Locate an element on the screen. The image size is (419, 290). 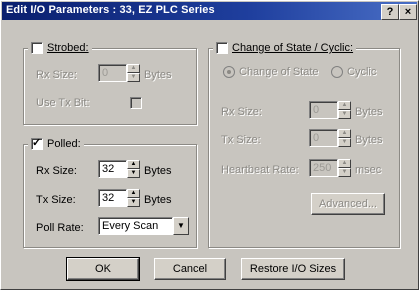
polled-rx-bytes-label: Bytes is located at coordinates (158, 171).